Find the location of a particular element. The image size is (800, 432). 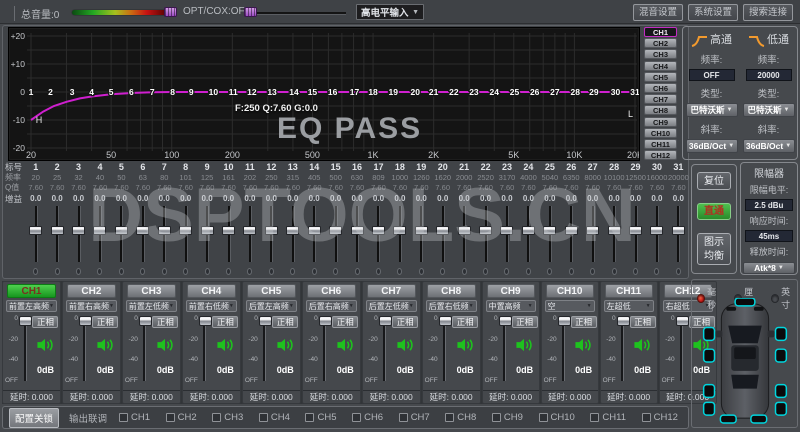

output-link-checkbox-ch9: CH9 is located at coordinates (507, 417).